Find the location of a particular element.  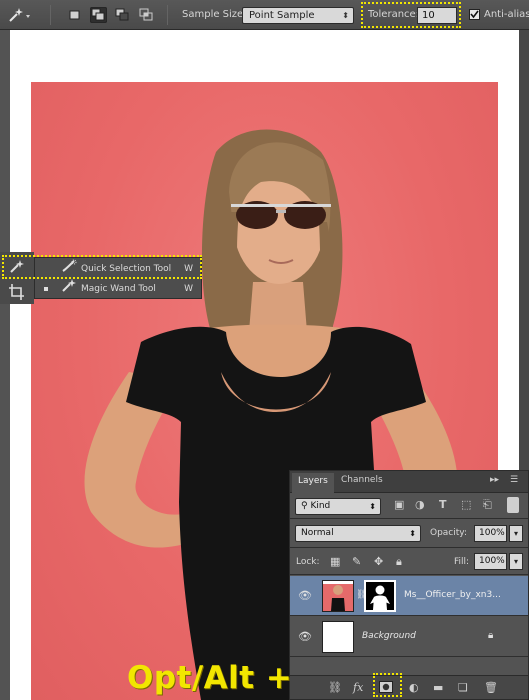

layer-mask-thumbnail is located at coordinates (380, 596).